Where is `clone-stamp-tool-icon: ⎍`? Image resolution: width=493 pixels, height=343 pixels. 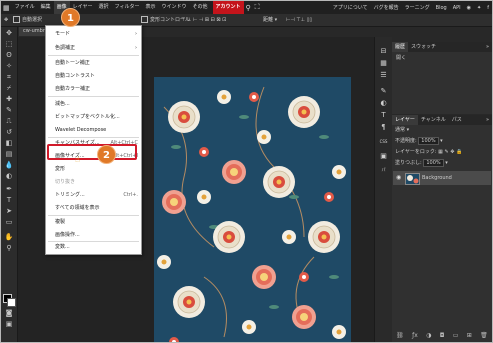
clone-stamp-tool-icon: ⎍ is located at coordinates (9, 121).